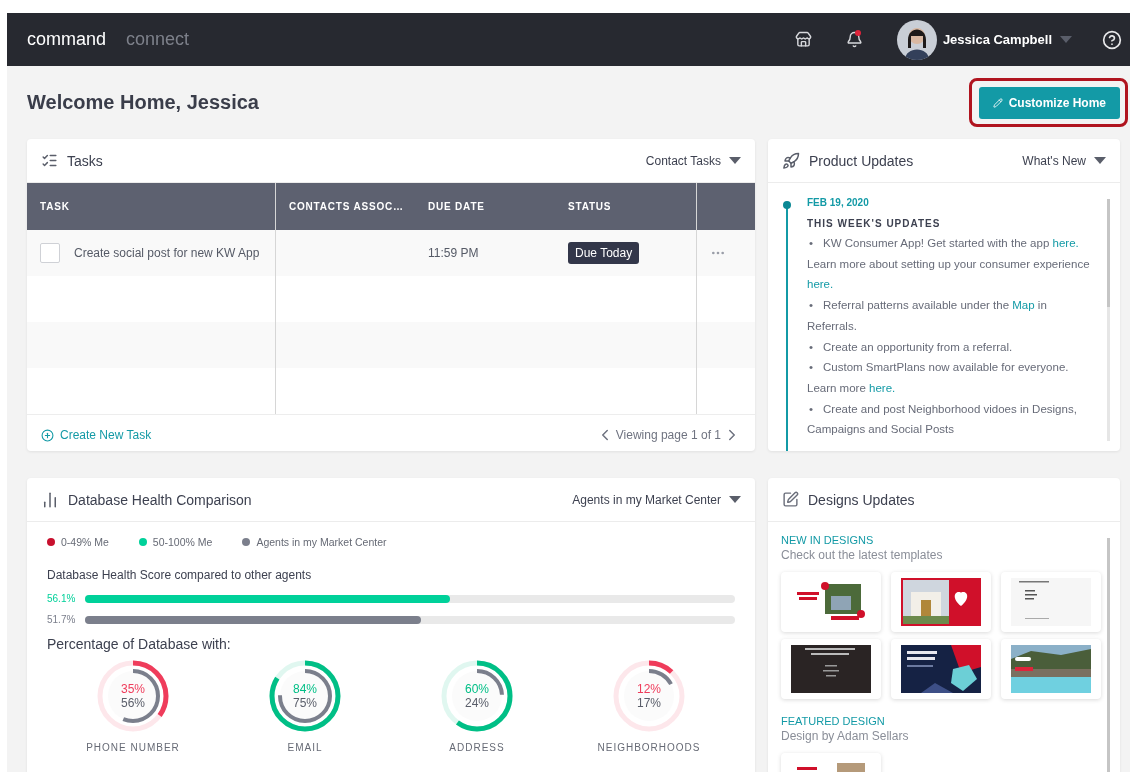 Image resolution: width=1130 pixels, height=772 pixels. Describe the element at coordinates (845, 736) in the screenshot. I see `section-subtitle: Design by Adam Sellars` at that location.